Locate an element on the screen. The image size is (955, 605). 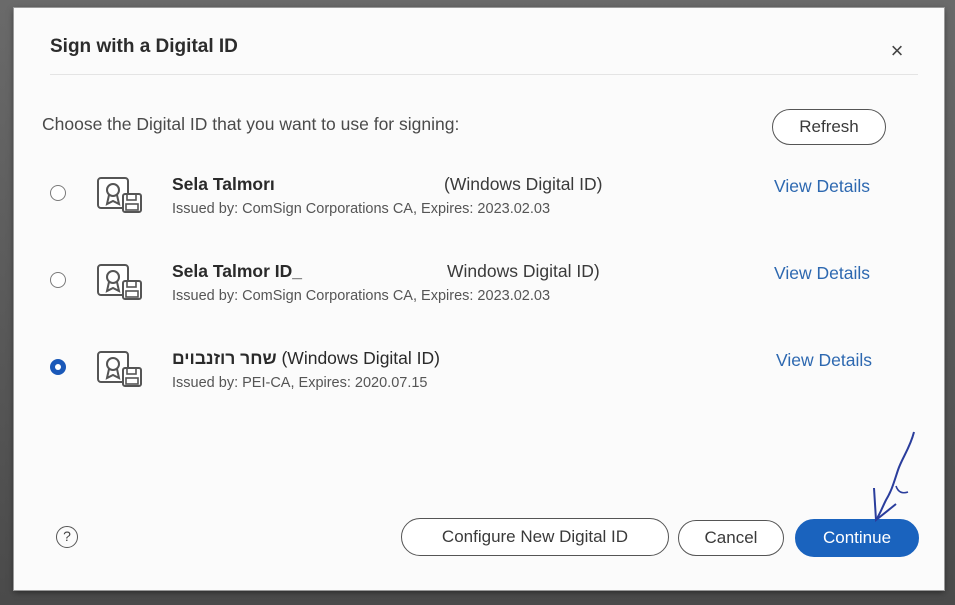
id-name: שחר רוזנבוים (Windows Digital ID) is located at coordinates (306, 358).